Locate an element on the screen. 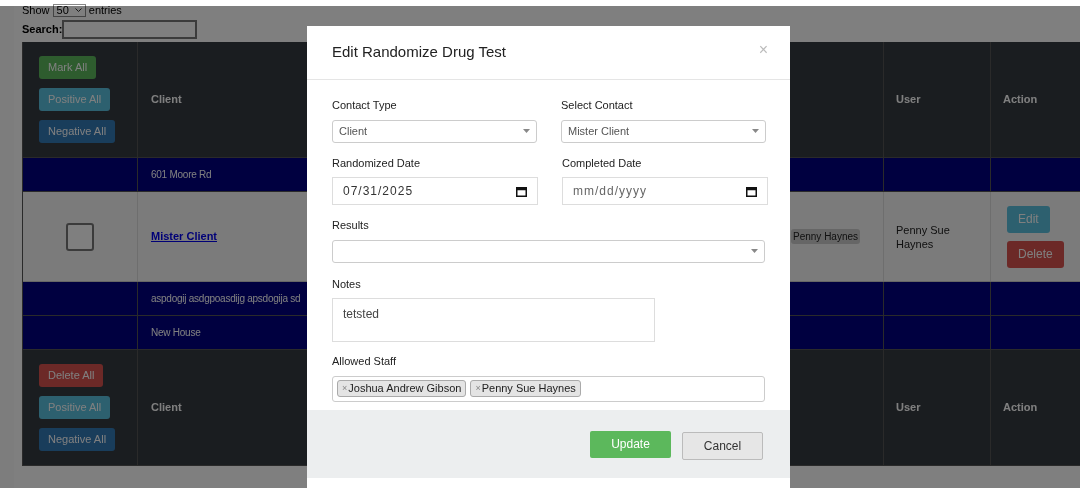  staff-tag: Penny Sue Haynes is located at coordinates (528, 388).